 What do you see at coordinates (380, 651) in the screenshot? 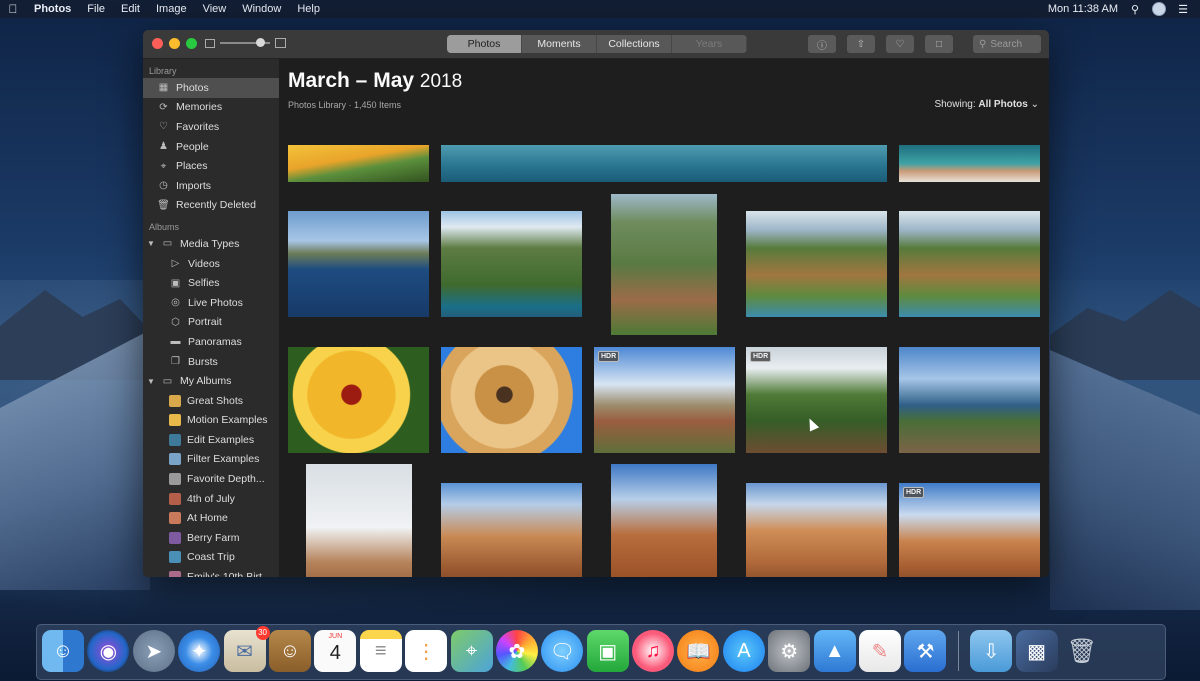
I see `notes-icon: ≡` at bounding box center [380, 651].